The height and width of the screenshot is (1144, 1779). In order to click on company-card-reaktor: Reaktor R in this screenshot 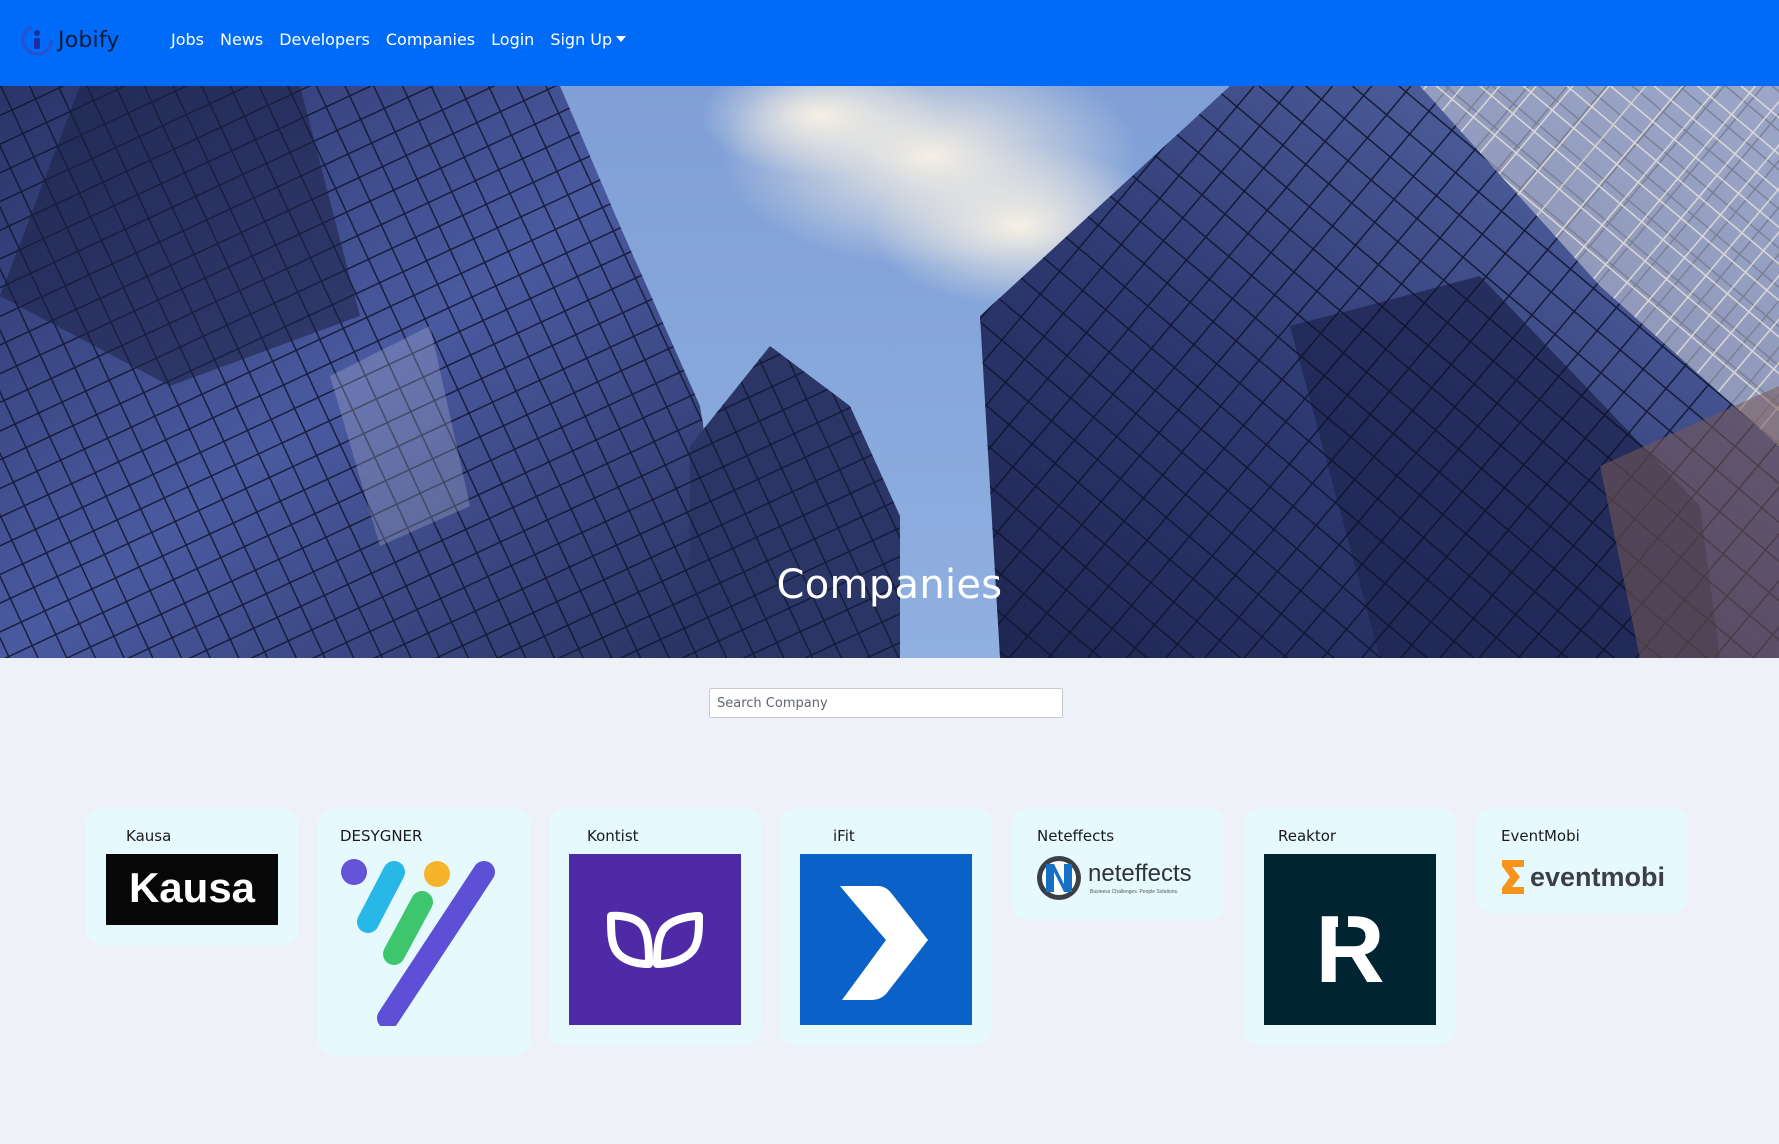, I will do `click(1350, 926)`.